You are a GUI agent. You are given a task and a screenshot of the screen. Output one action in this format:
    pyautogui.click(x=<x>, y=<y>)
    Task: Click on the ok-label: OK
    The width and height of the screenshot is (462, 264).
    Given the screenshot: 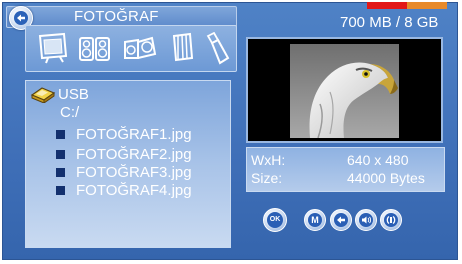 What is the action you would take?
    pyautogui.click(x=275, y=220)
    